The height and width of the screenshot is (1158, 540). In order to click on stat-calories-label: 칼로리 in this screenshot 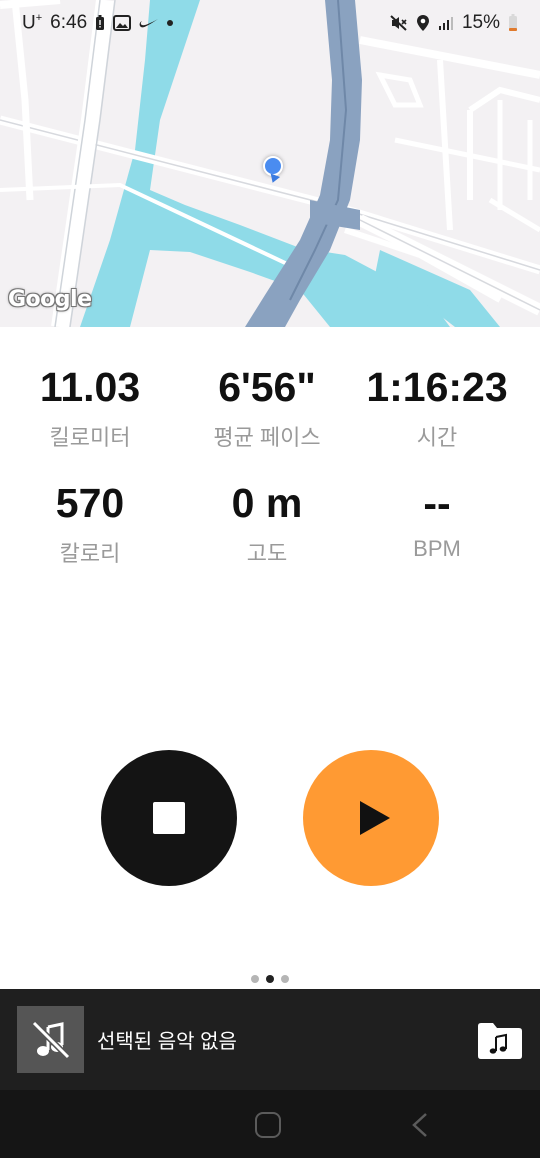, I will do `click(90, 553)`.